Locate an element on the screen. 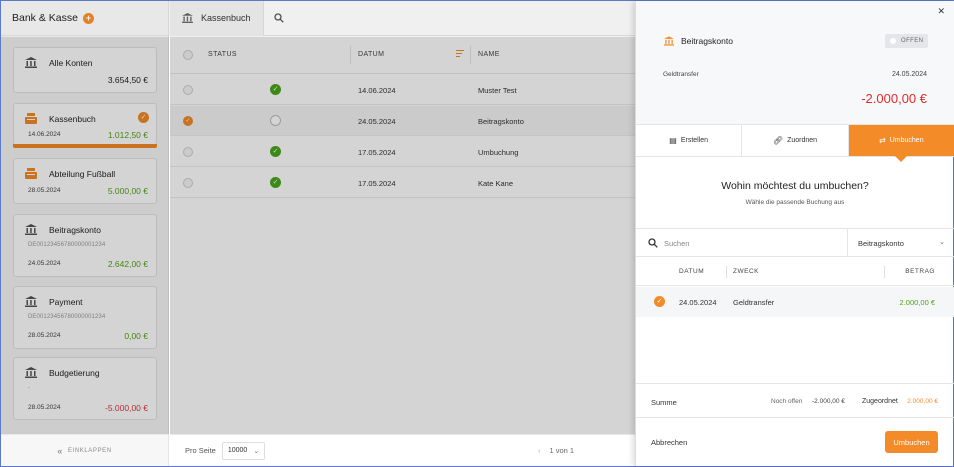  booking-row: ✓ 24.05.2024 Geldtransfer 2.000,00 € is located at coordinates (795, 302).